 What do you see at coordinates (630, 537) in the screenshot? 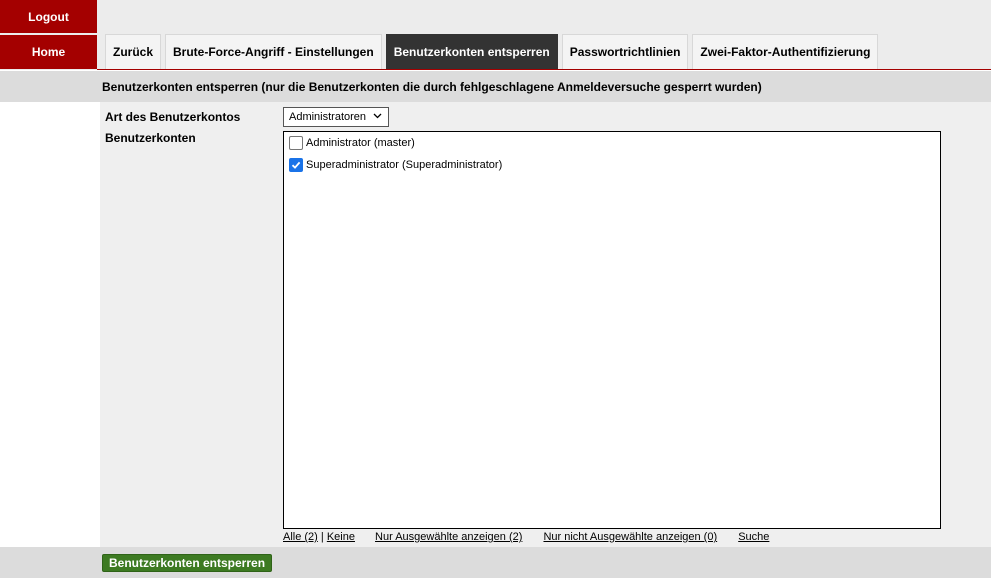
I see `show-unselected-link: Nur nicht Ausgewählte anzeigen (0)` at bounding box center [630, 537].